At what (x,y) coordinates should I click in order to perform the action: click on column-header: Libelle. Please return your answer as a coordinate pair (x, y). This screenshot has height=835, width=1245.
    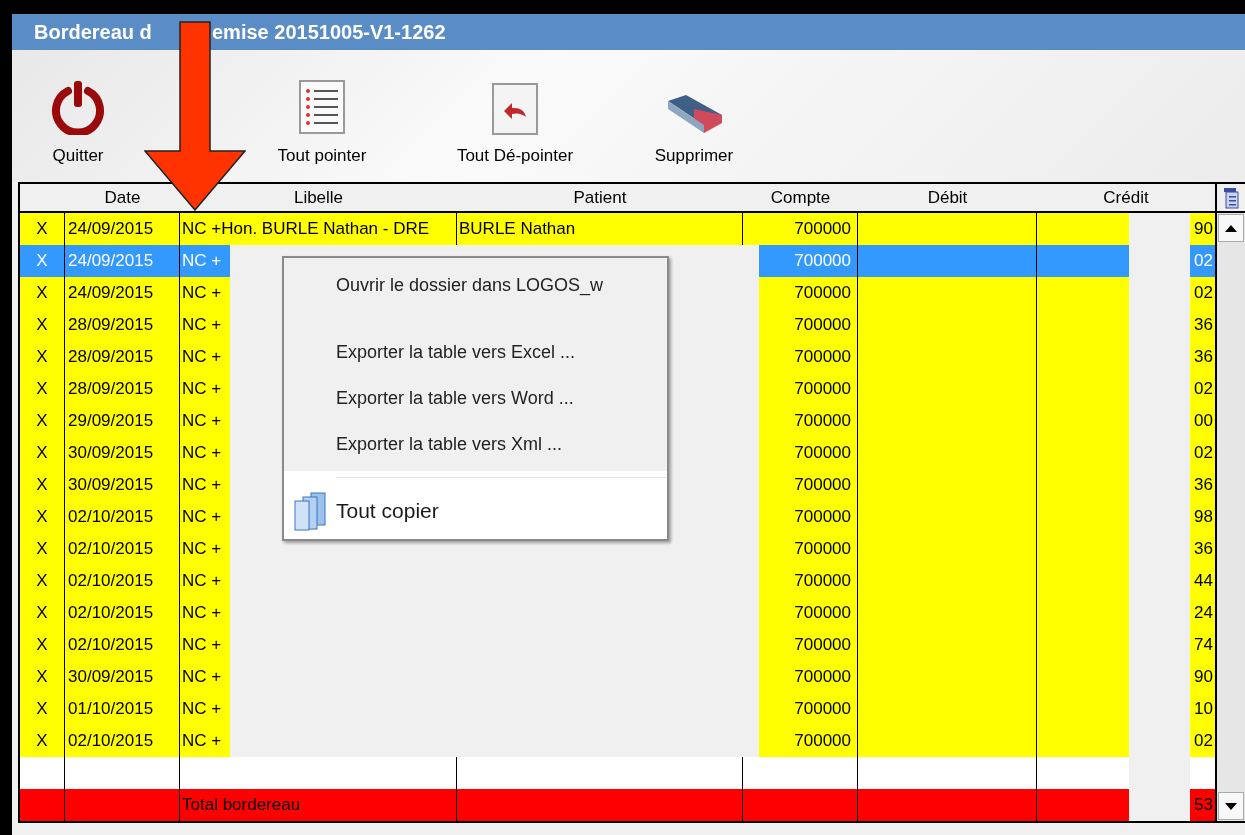
    Looking at the image, I should click on (318, 197).